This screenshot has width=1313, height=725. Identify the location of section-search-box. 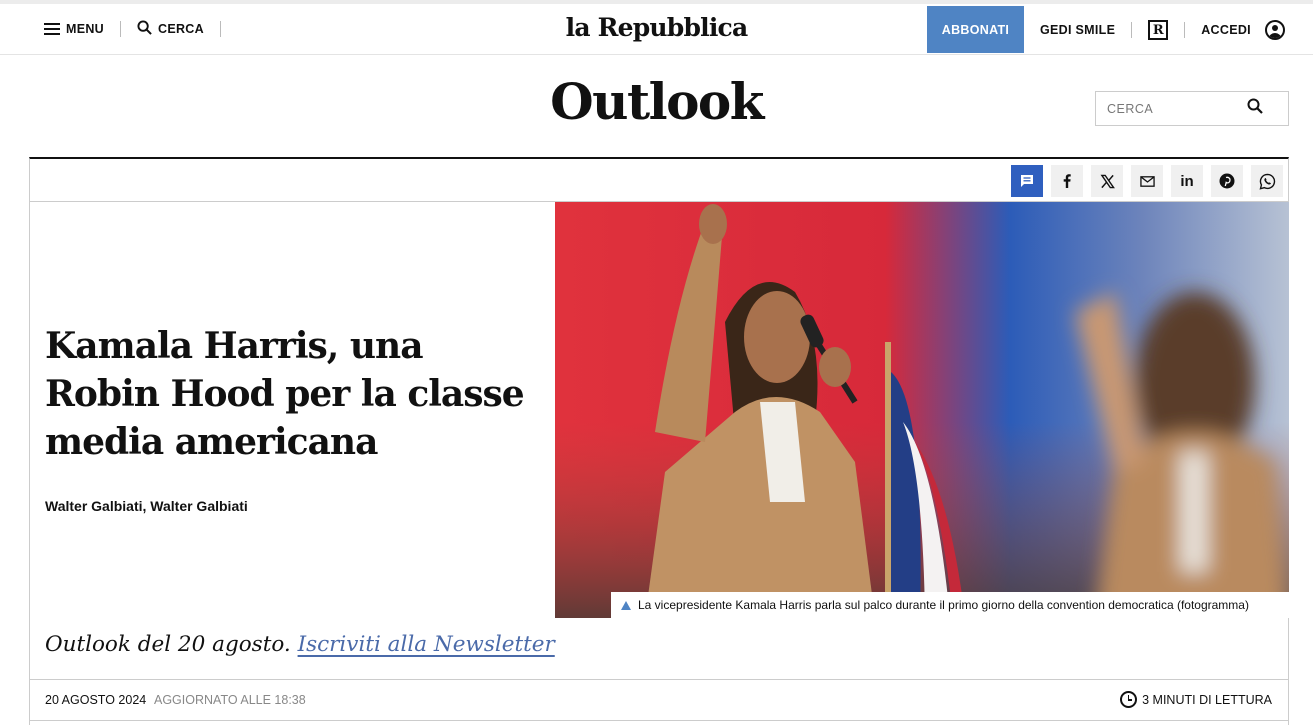
(1192, 108).